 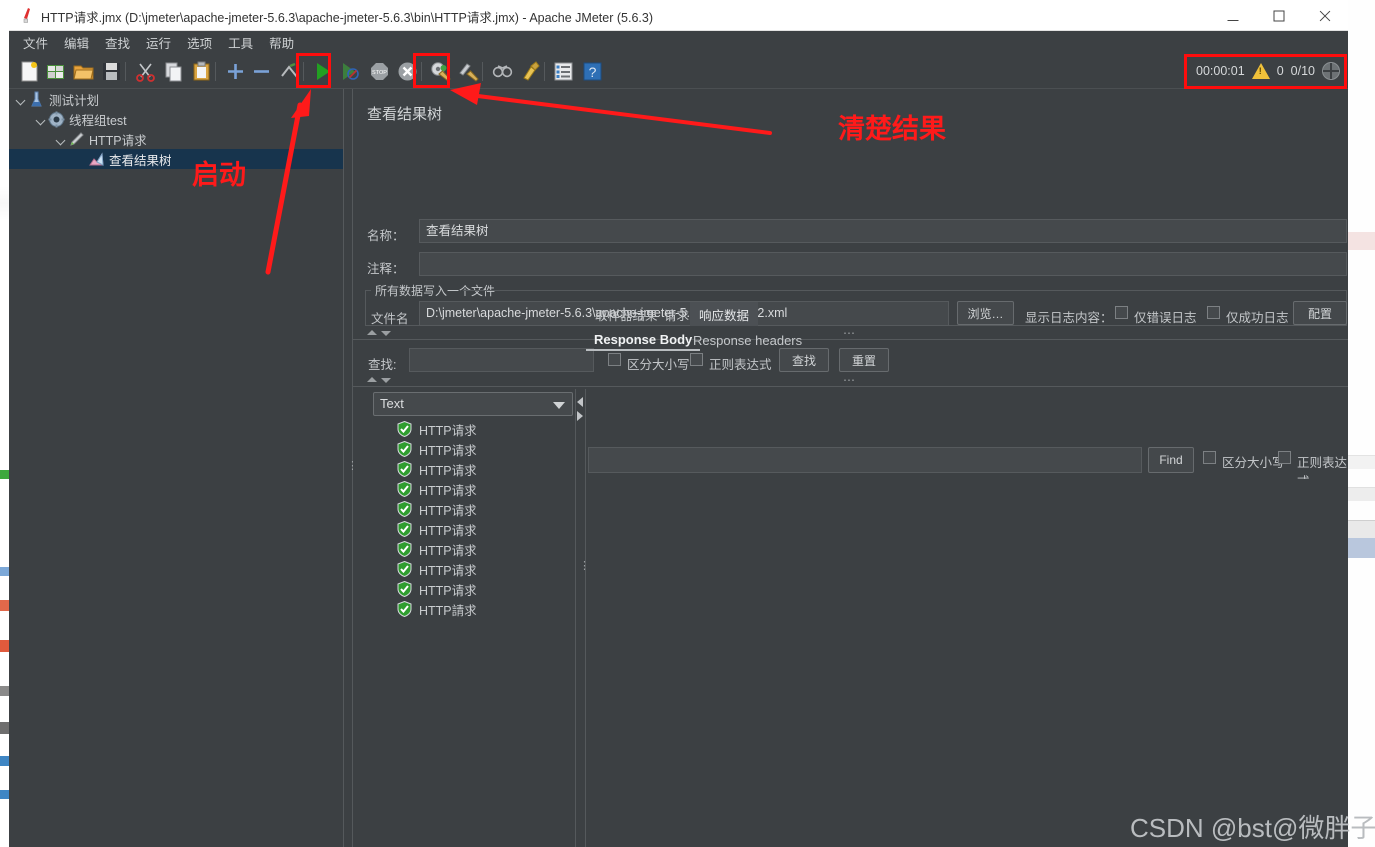 I want to click on highlight-box-start, so click(x=313, y=70).